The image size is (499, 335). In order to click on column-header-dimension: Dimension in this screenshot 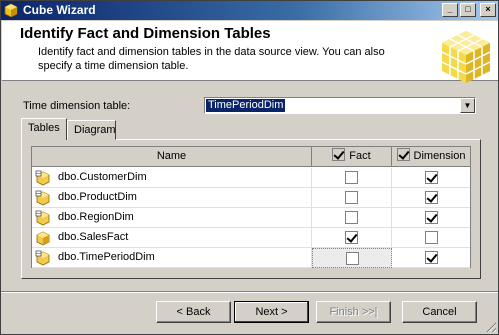, I will do `click(431, 157)`.